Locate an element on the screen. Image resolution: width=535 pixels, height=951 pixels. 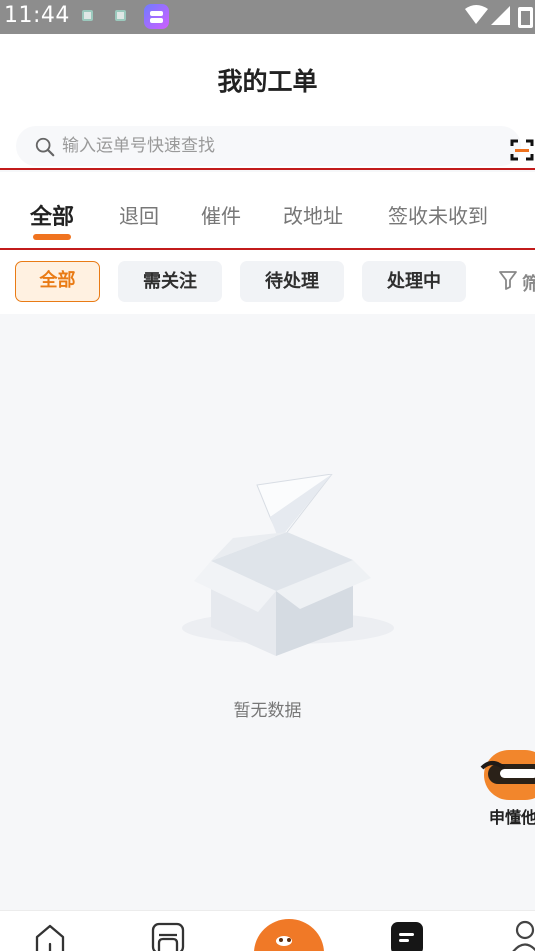
tab-change-address: 改地址 is located at coordinates (313, 214).